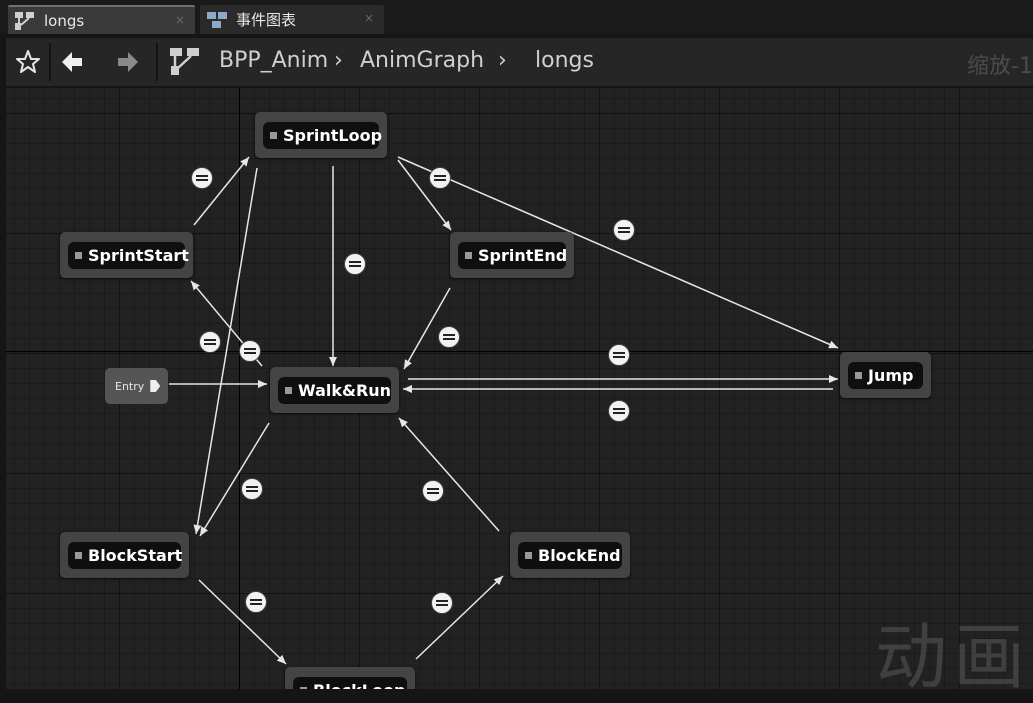 The width and height of the screenshot is (1033, 703). Describe the element at coordinates (266, 20) in the screenshot. I see `tab-label: 事件图表` at that location.